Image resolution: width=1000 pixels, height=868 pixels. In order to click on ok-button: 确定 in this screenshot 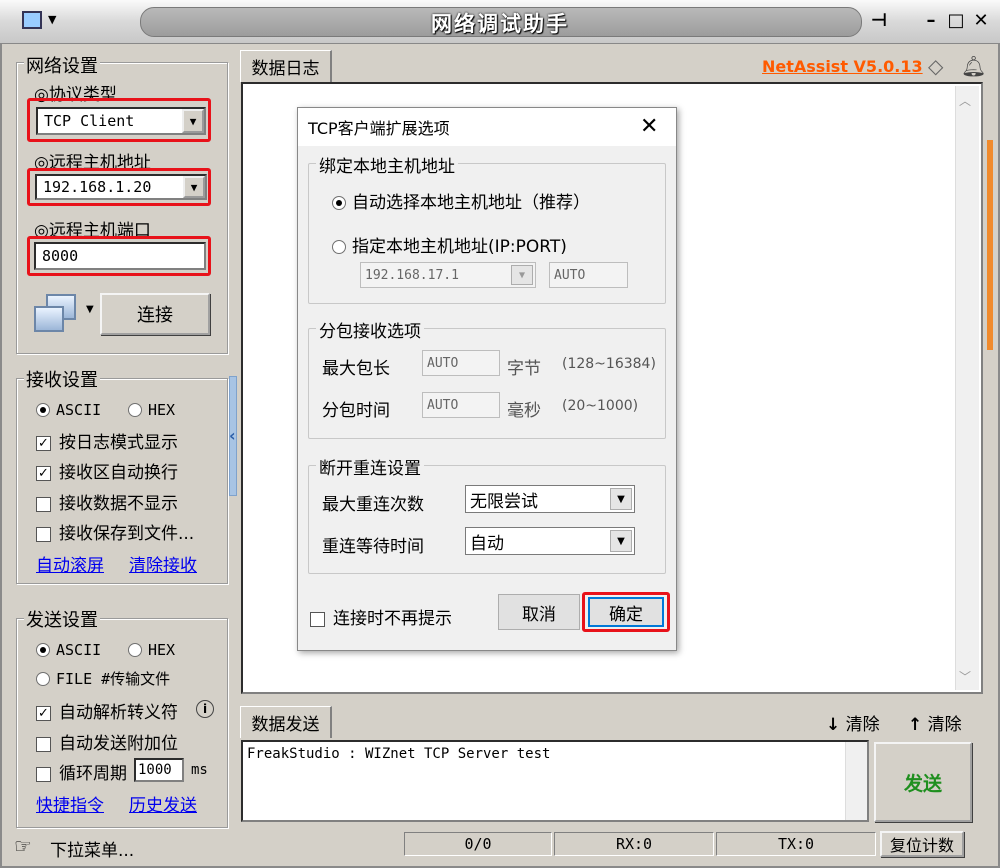, I will do `click(626, 612)`.